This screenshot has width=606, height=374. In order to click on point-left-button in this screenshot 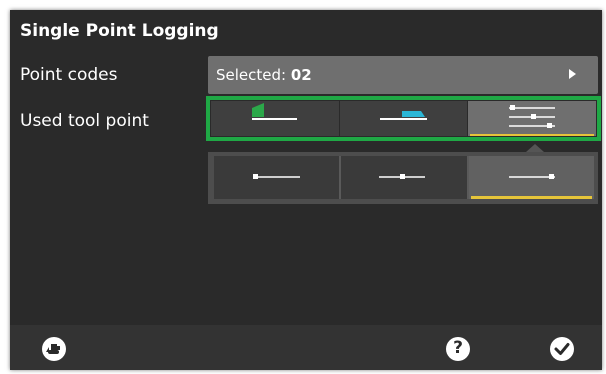, I will do `click(278, 177)`.